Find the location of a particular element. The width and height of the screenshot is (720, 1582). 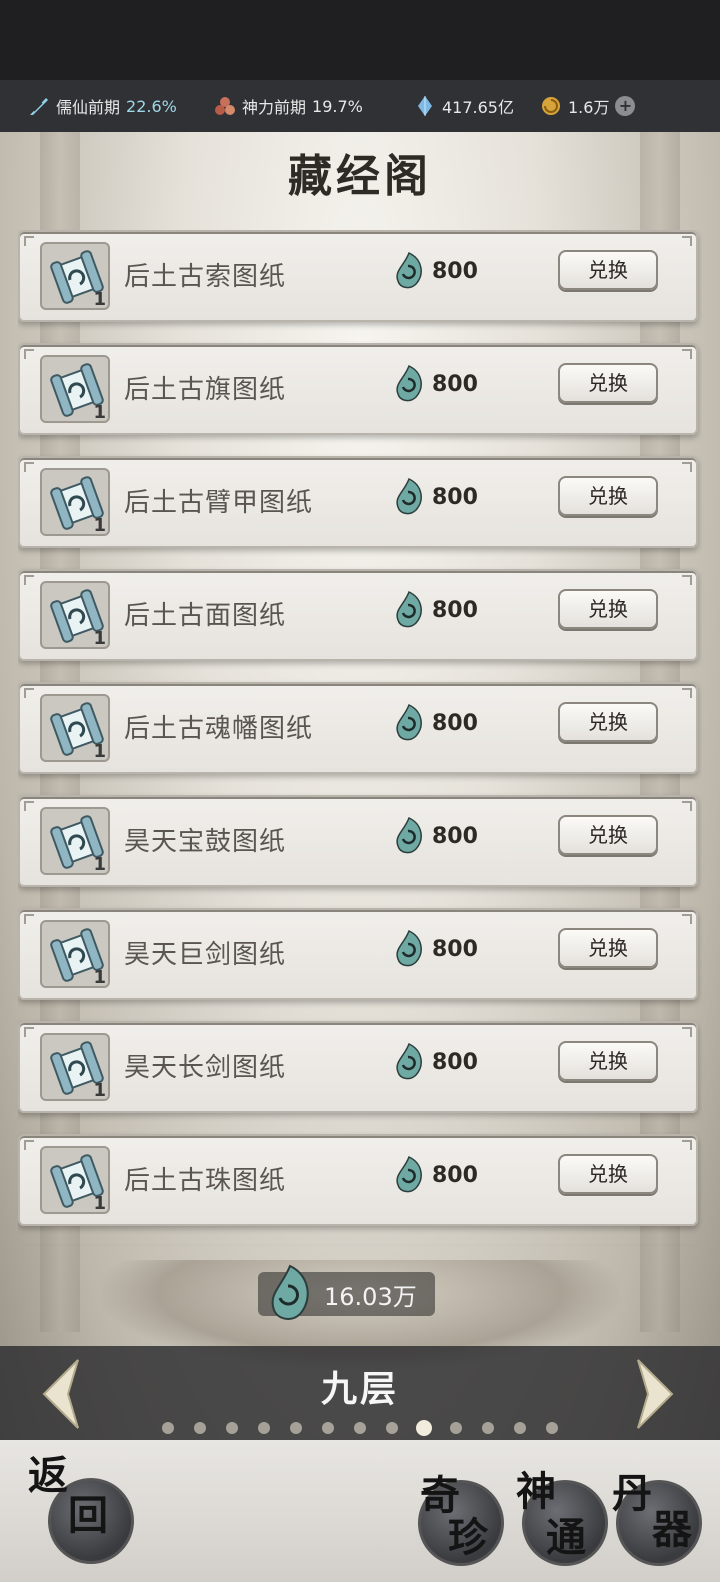

crystal-icon is located at coordinates (425, 106).